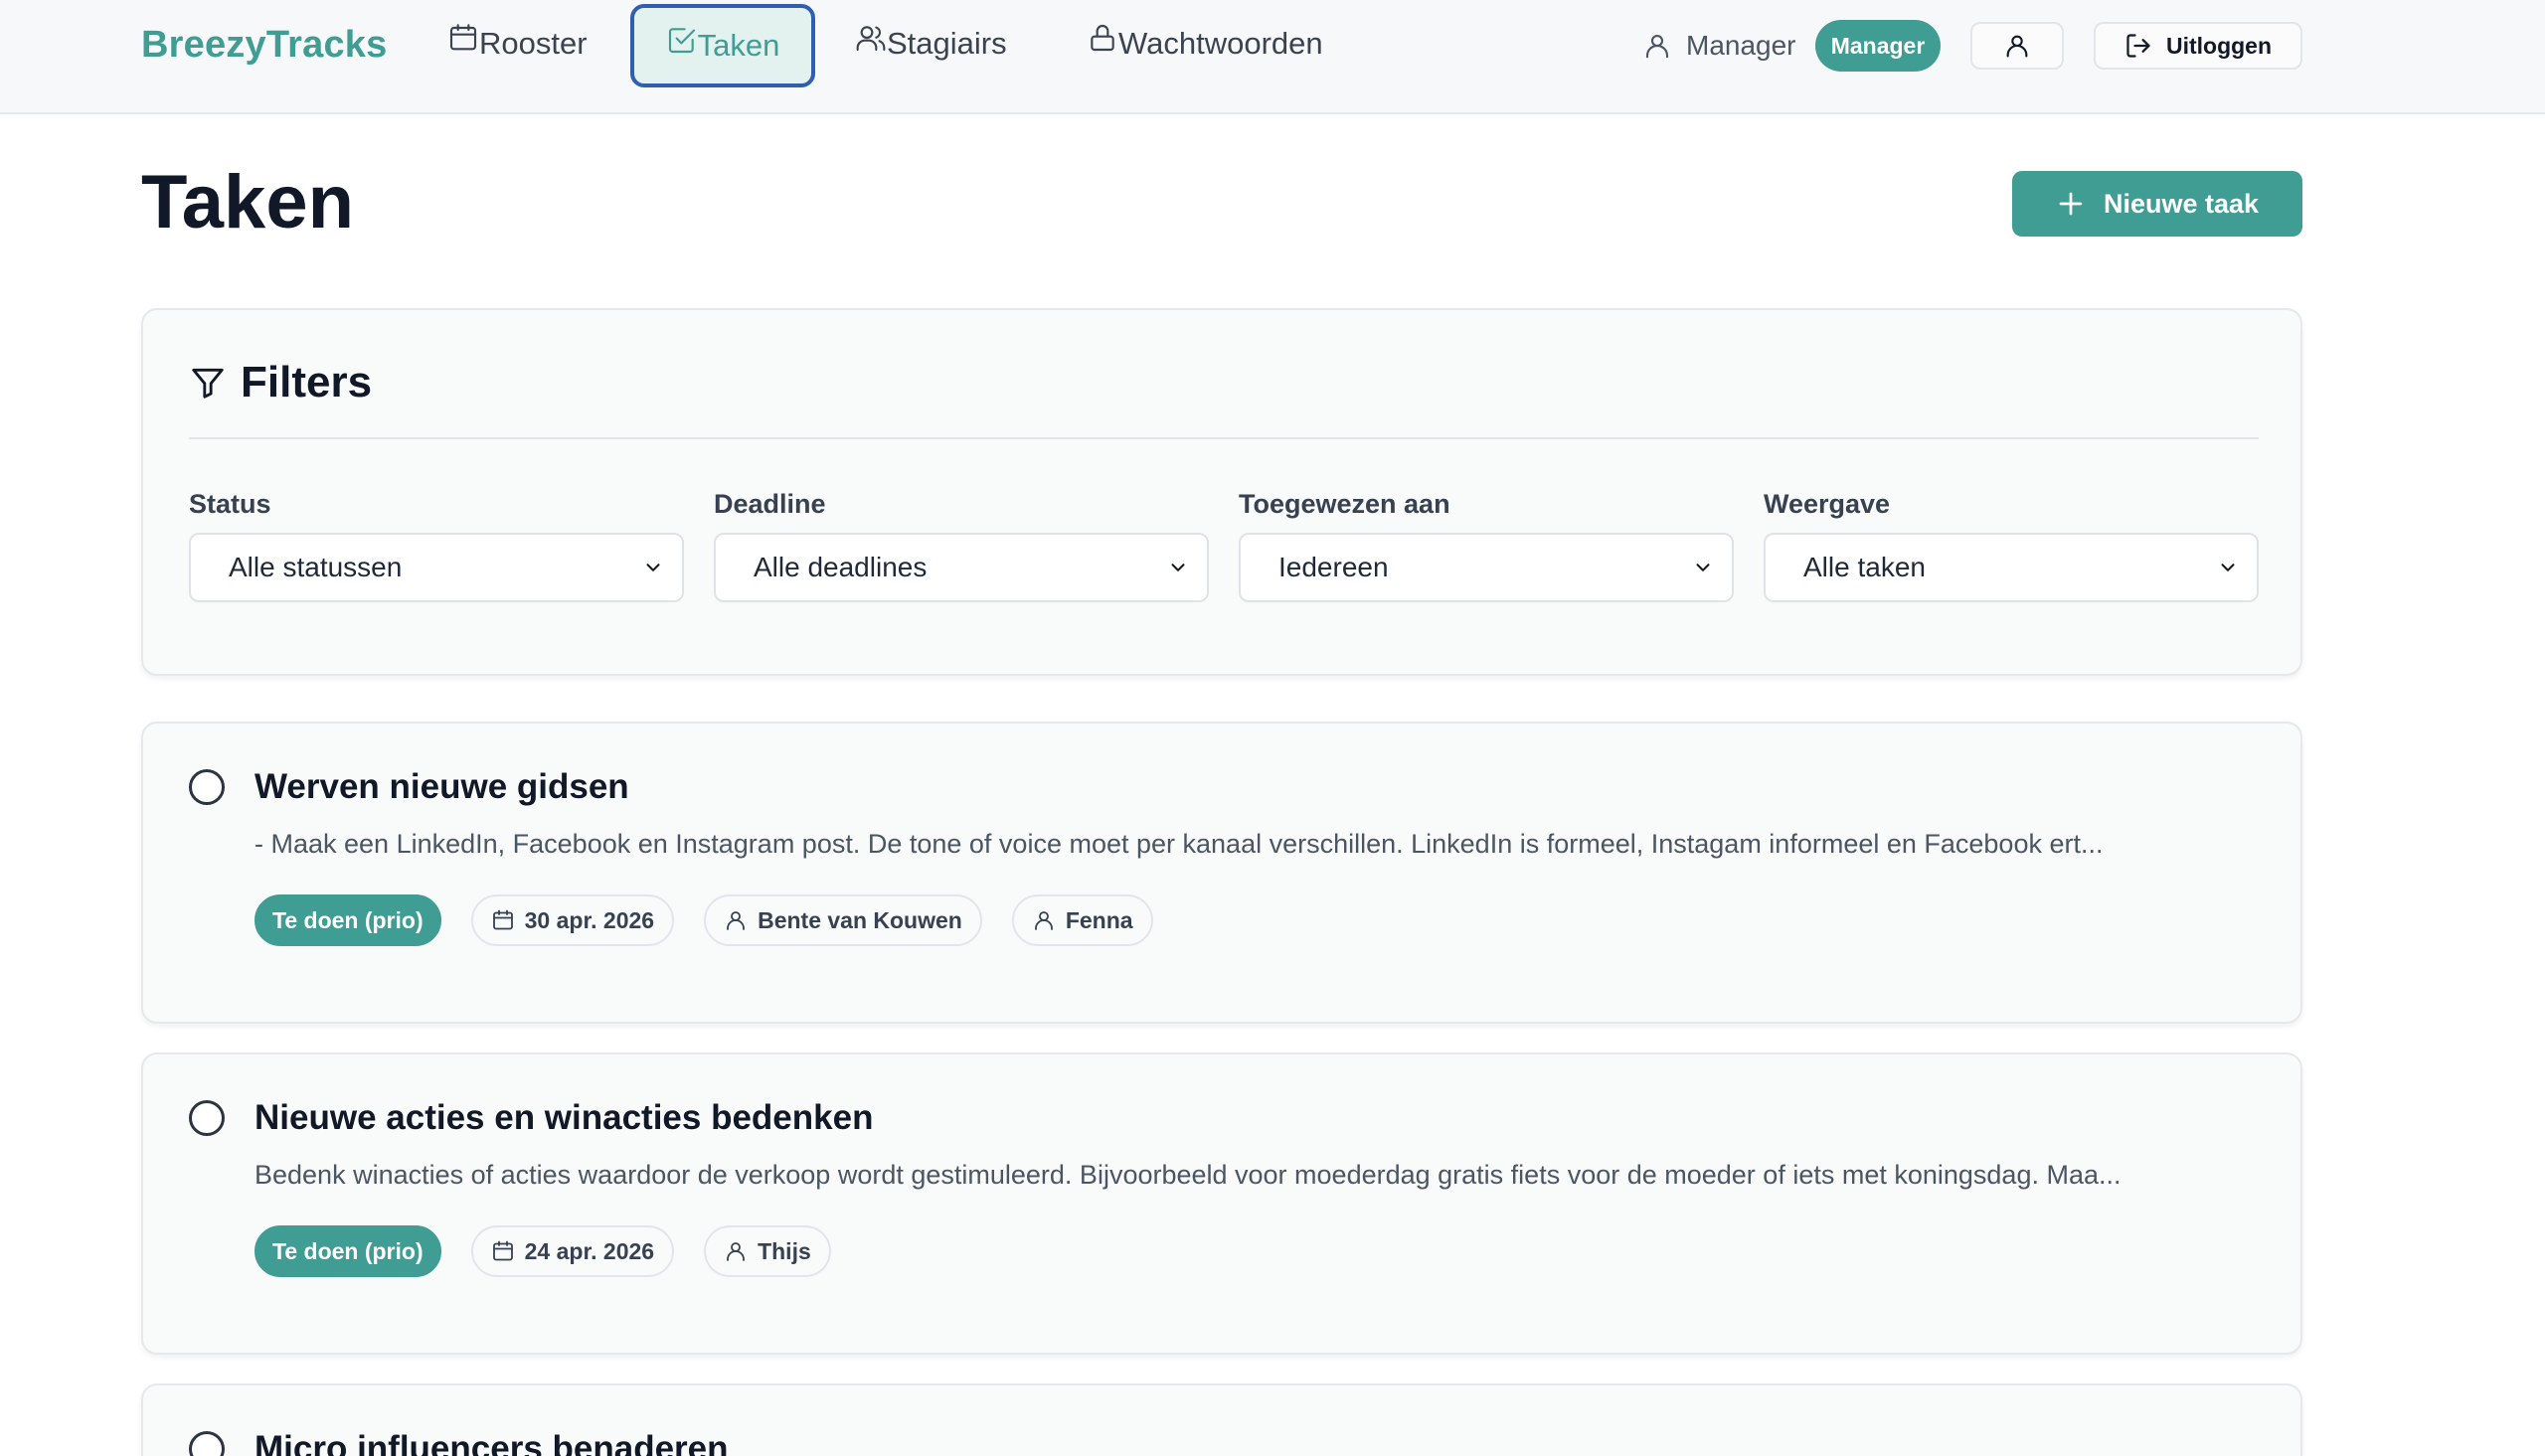  I want to click on nav-item-label: Stagiairs, so click(947, 43).